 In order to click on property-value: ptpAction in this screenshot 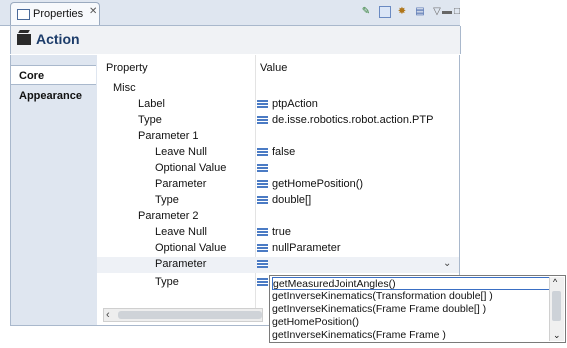, I will do `click(287, 104)`.